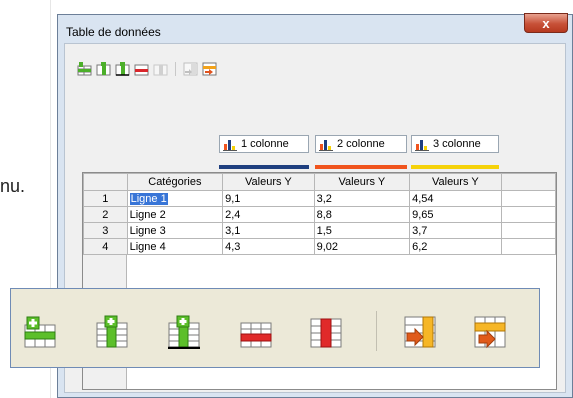 The image size is (573, 398). I want to click on series-1-label: 1 colonne, so click(265, 144).